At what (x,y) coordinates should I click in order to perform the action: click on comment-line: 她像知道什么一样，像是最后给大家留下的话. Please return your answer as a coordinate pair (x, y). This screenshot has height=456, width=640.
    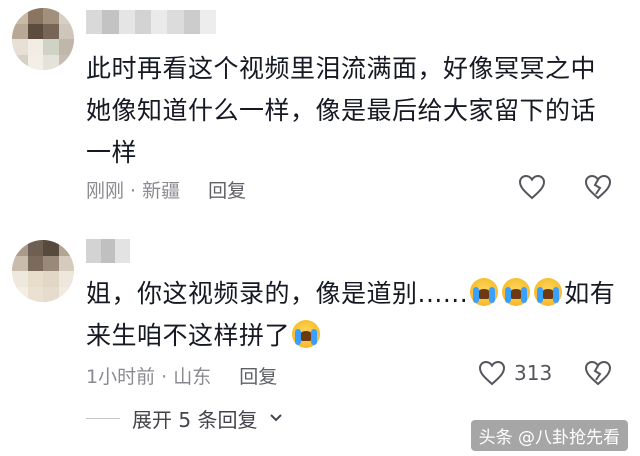
    Looking at the image, I should click on (341, 110).